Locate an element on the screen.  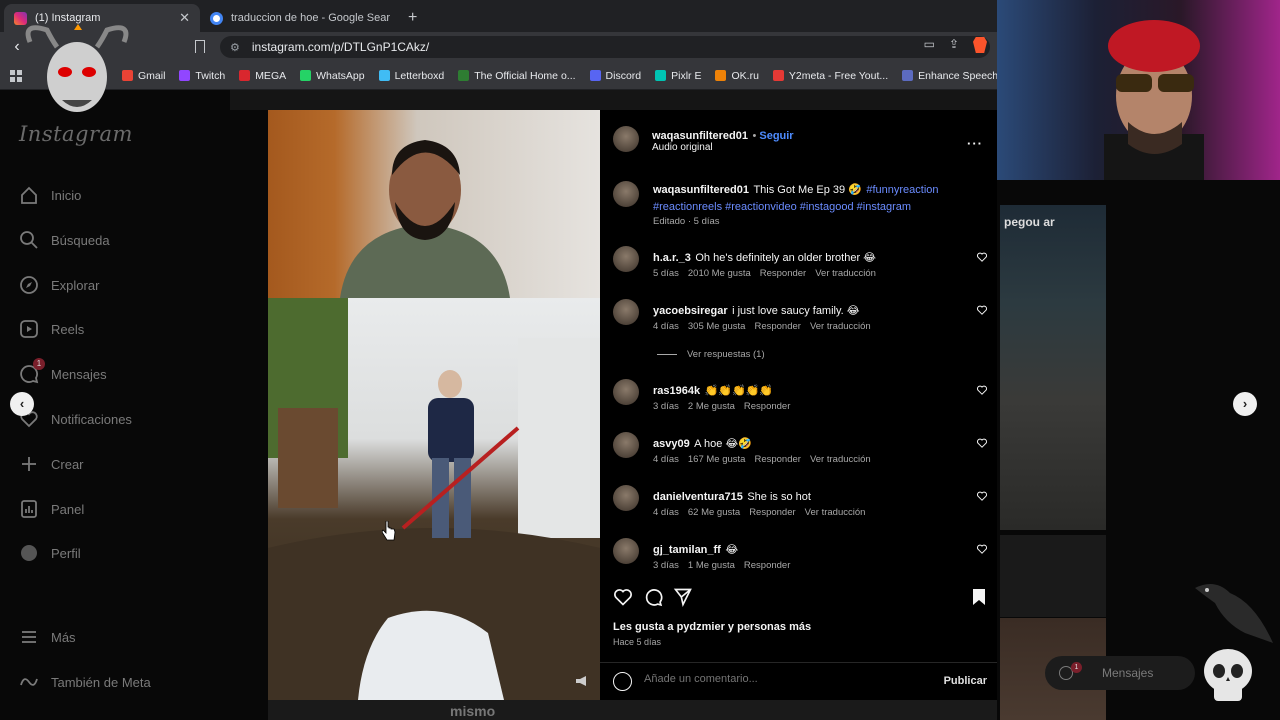
brave-shield-icon is located at coordinates (980, 45).